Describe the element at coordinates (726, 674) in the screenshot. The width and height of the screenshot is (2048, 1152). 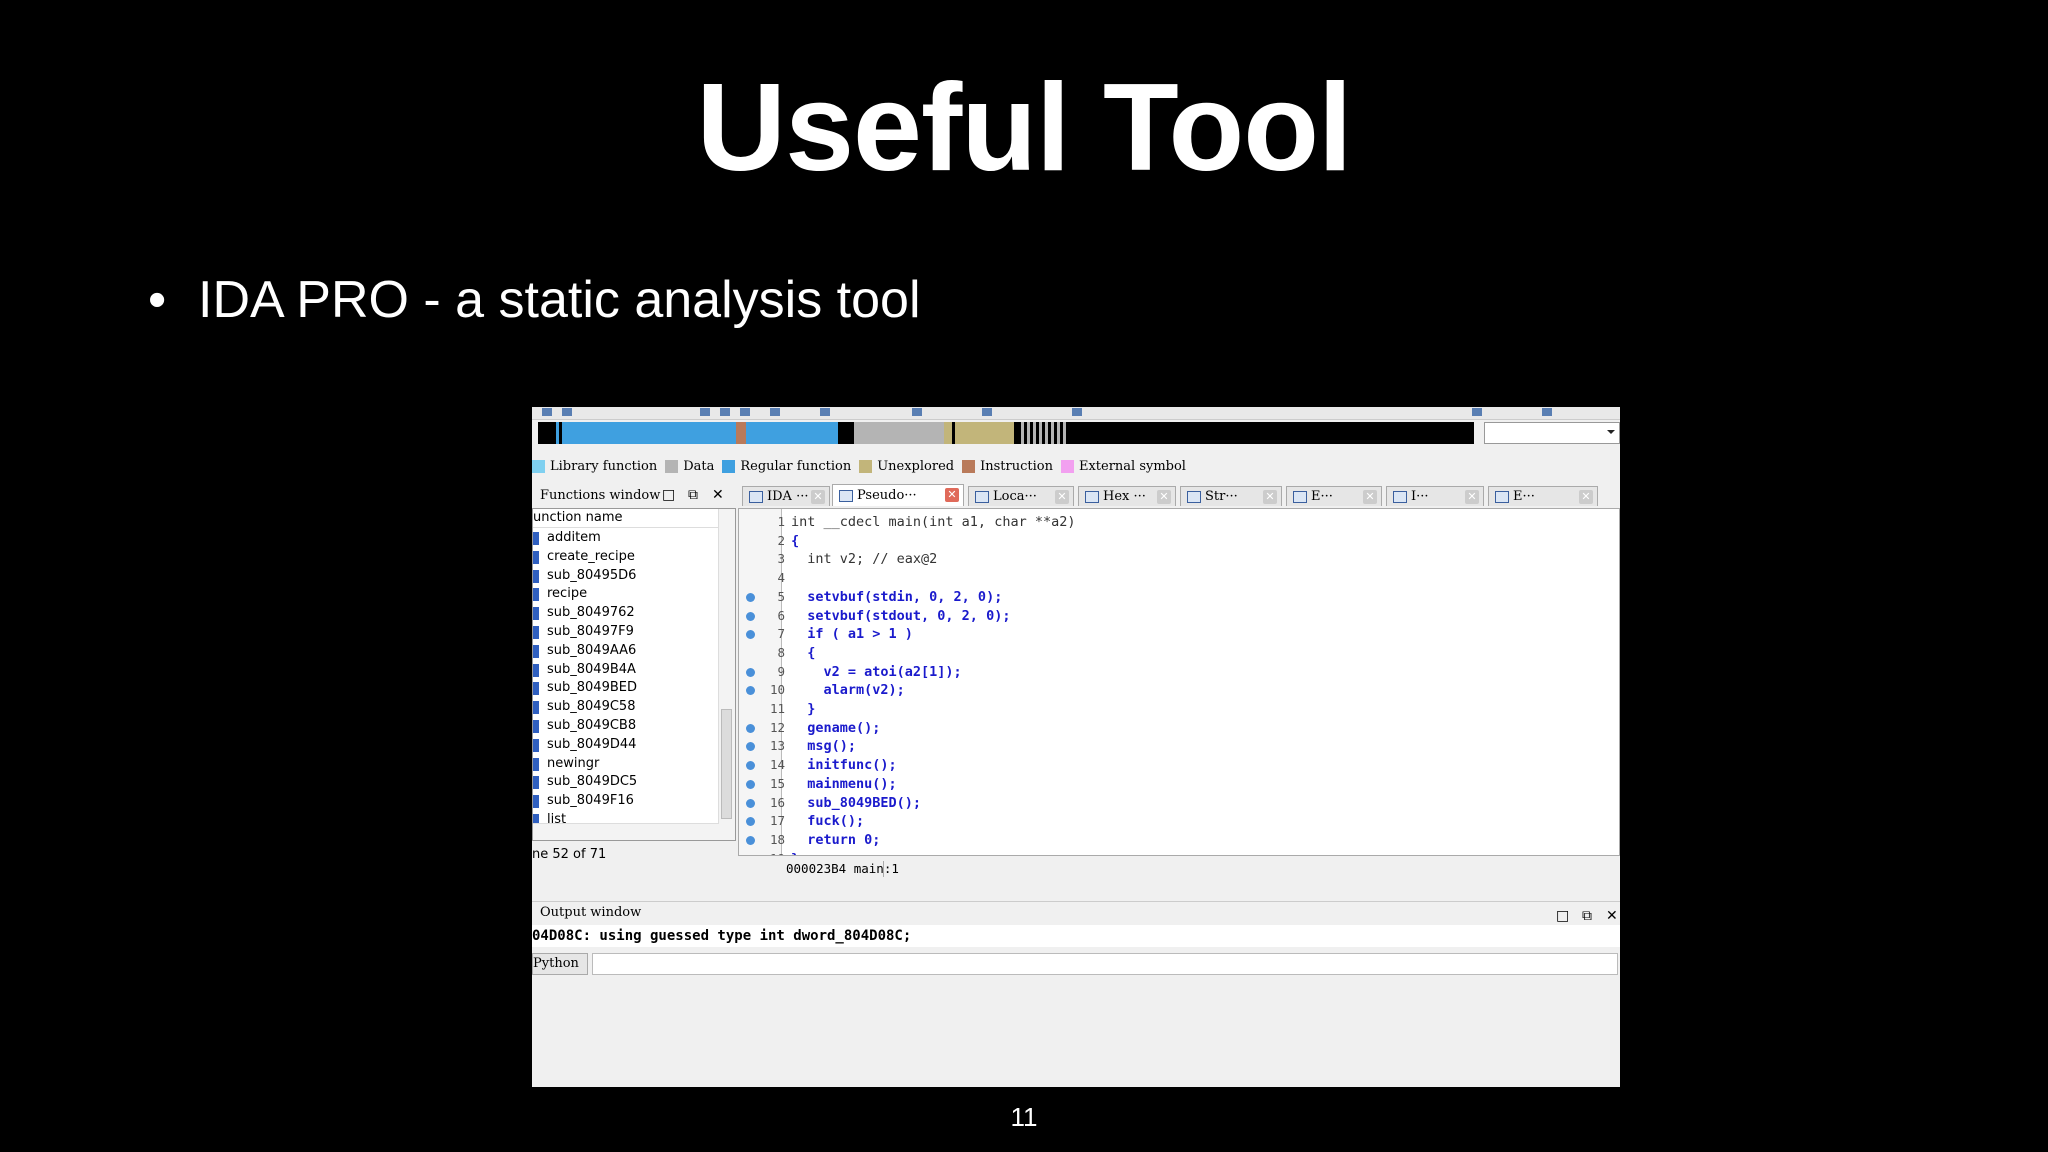
I see `vertical-scrollbar` at that location.